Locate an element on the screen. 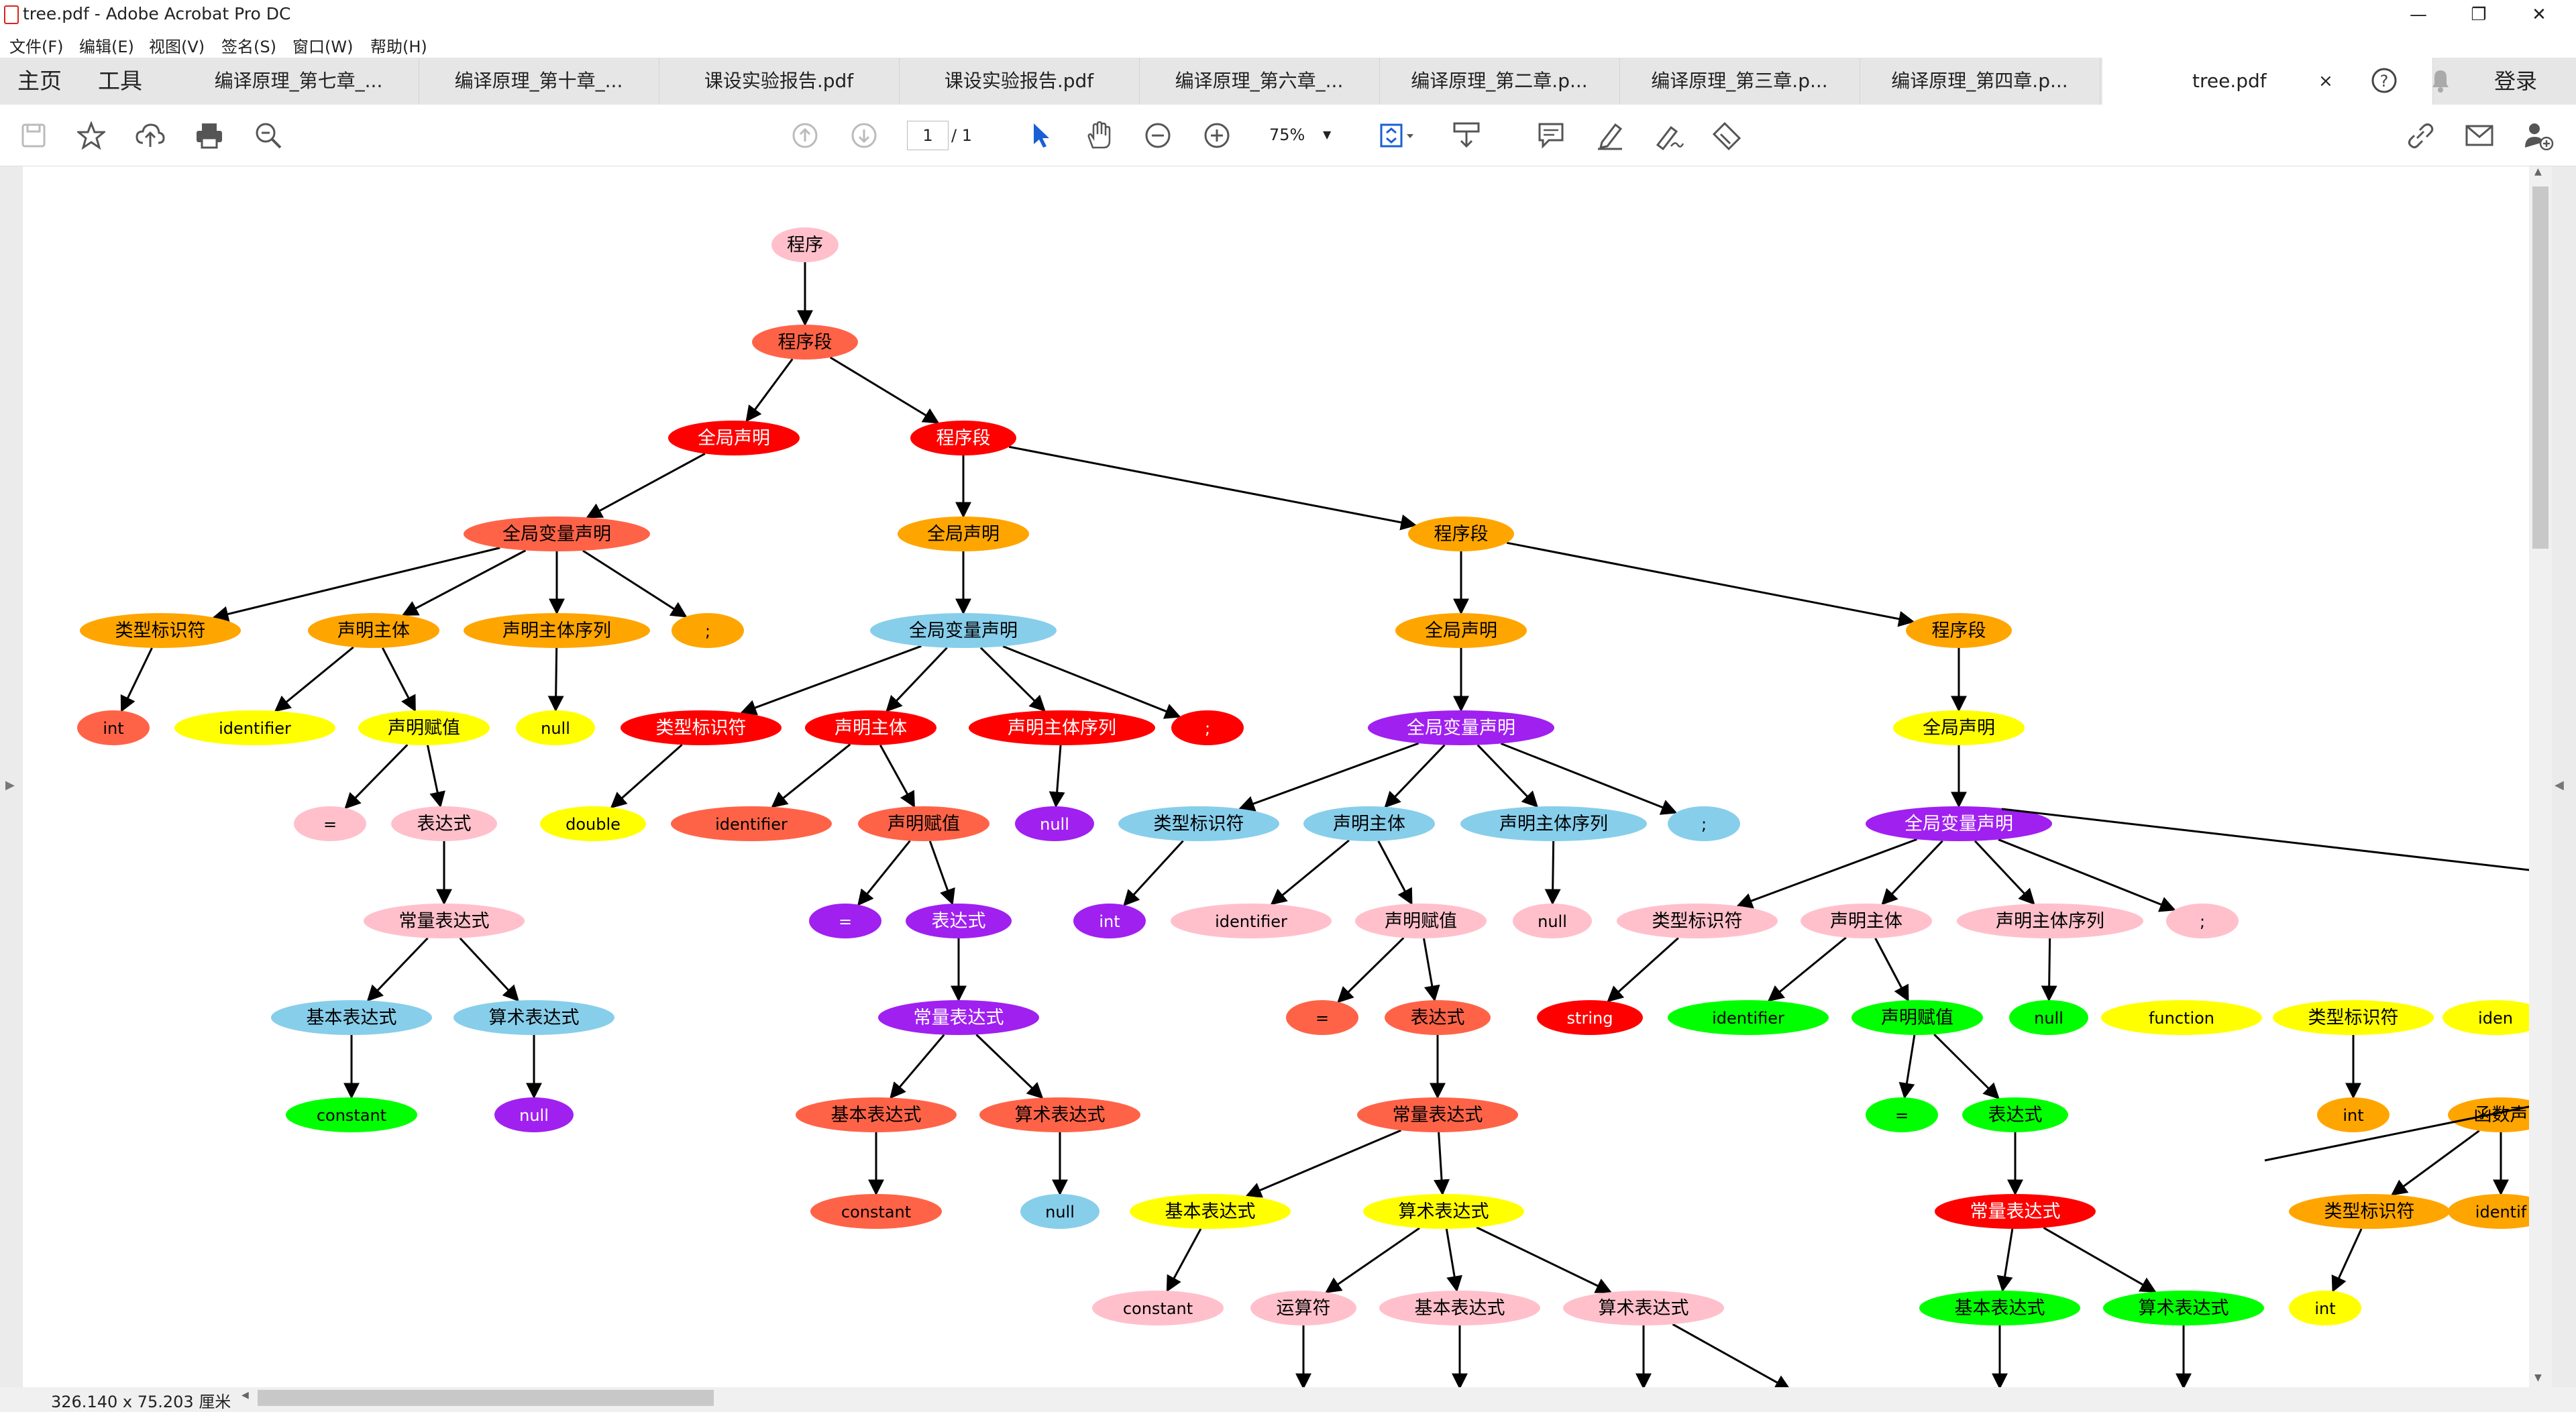 This screenshot has height=1412, width=2576. bell-icon is located at coordinates (2440, 80).